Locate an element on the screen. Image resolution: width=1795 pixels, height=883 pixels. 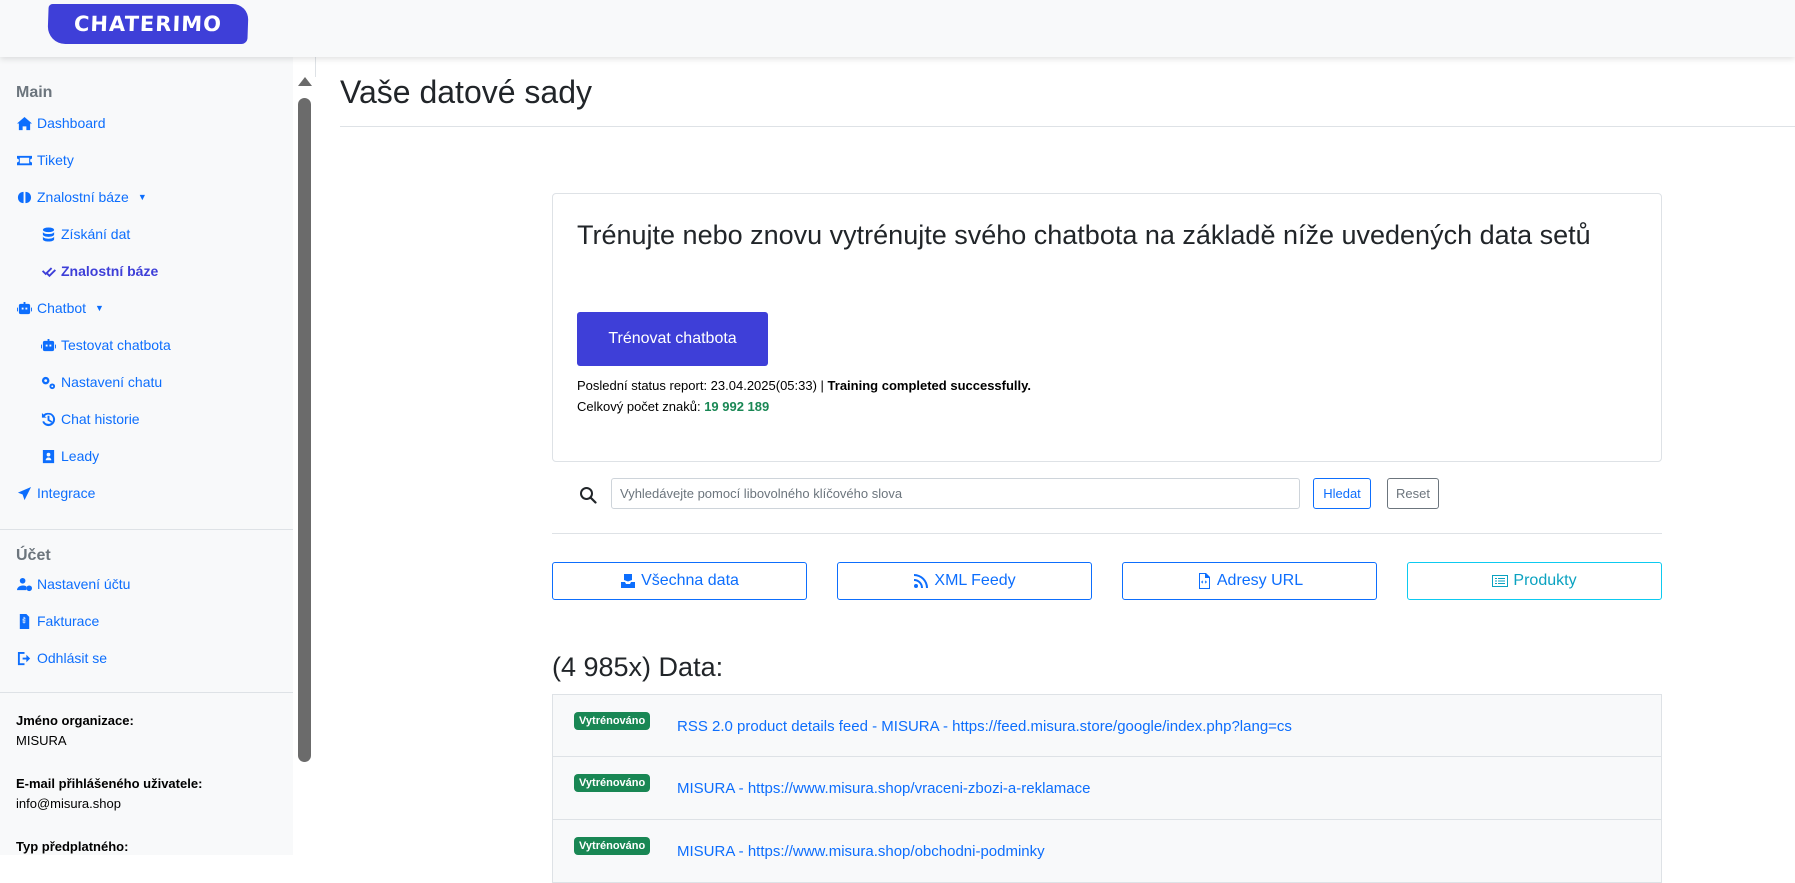
sidebar-item-chat-historie: Chat historie is located at coordinates (90, 419).